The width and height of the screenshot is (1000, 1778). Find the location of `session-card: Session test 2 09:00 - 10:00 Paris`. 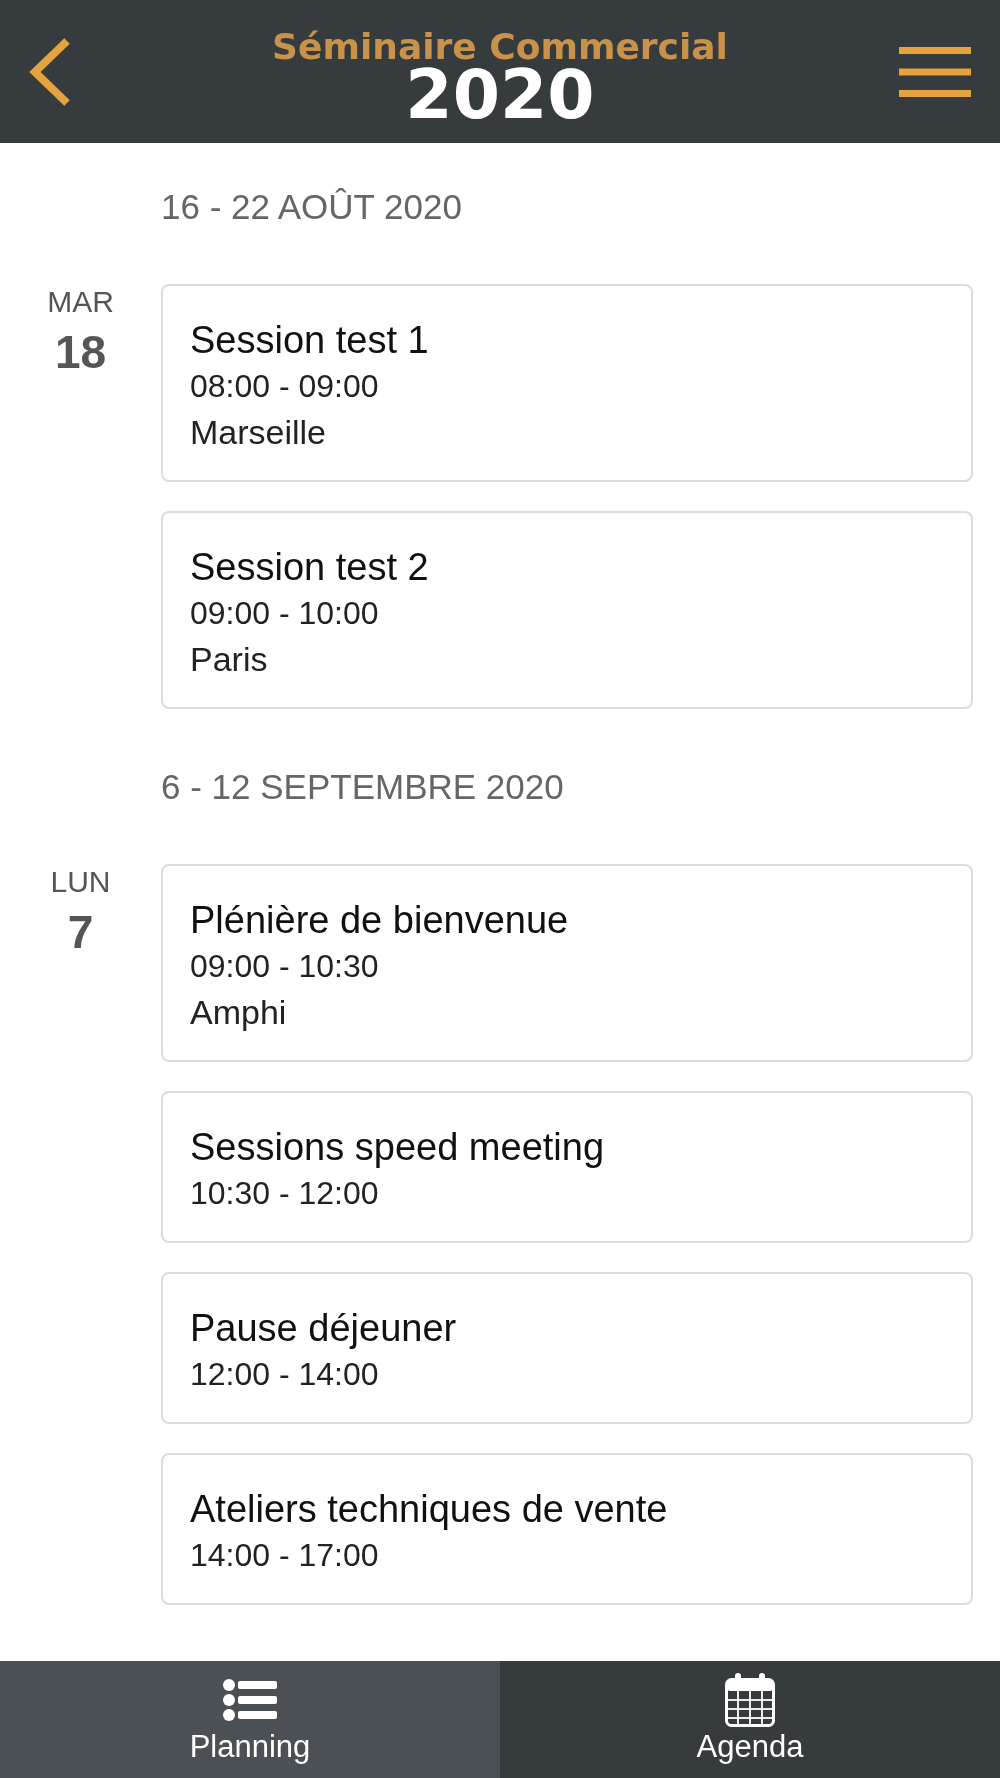

session-card: Session test 2 09:00 - 10:00 Paris is located at coordinates (567, 610).